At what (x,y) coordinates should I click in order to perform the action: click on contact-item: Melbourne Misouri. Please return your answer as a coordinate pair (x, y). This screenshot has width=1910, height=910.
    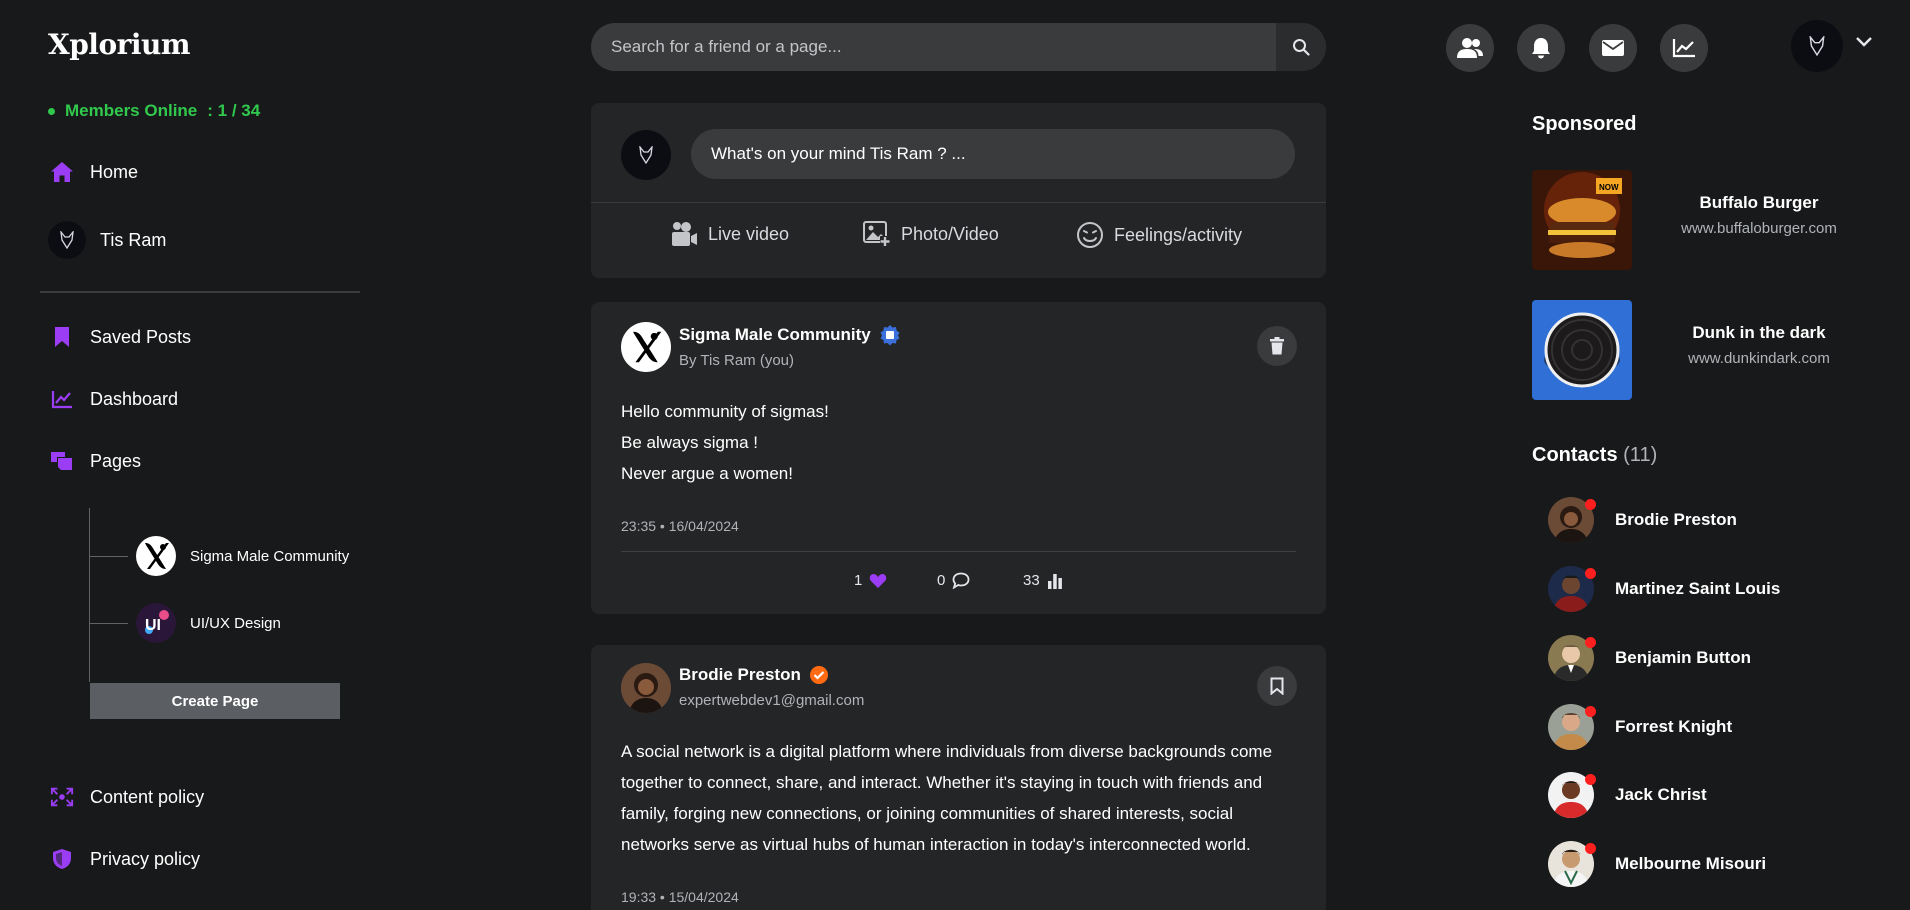
    Looking at the image, I should click on (1657, 864).